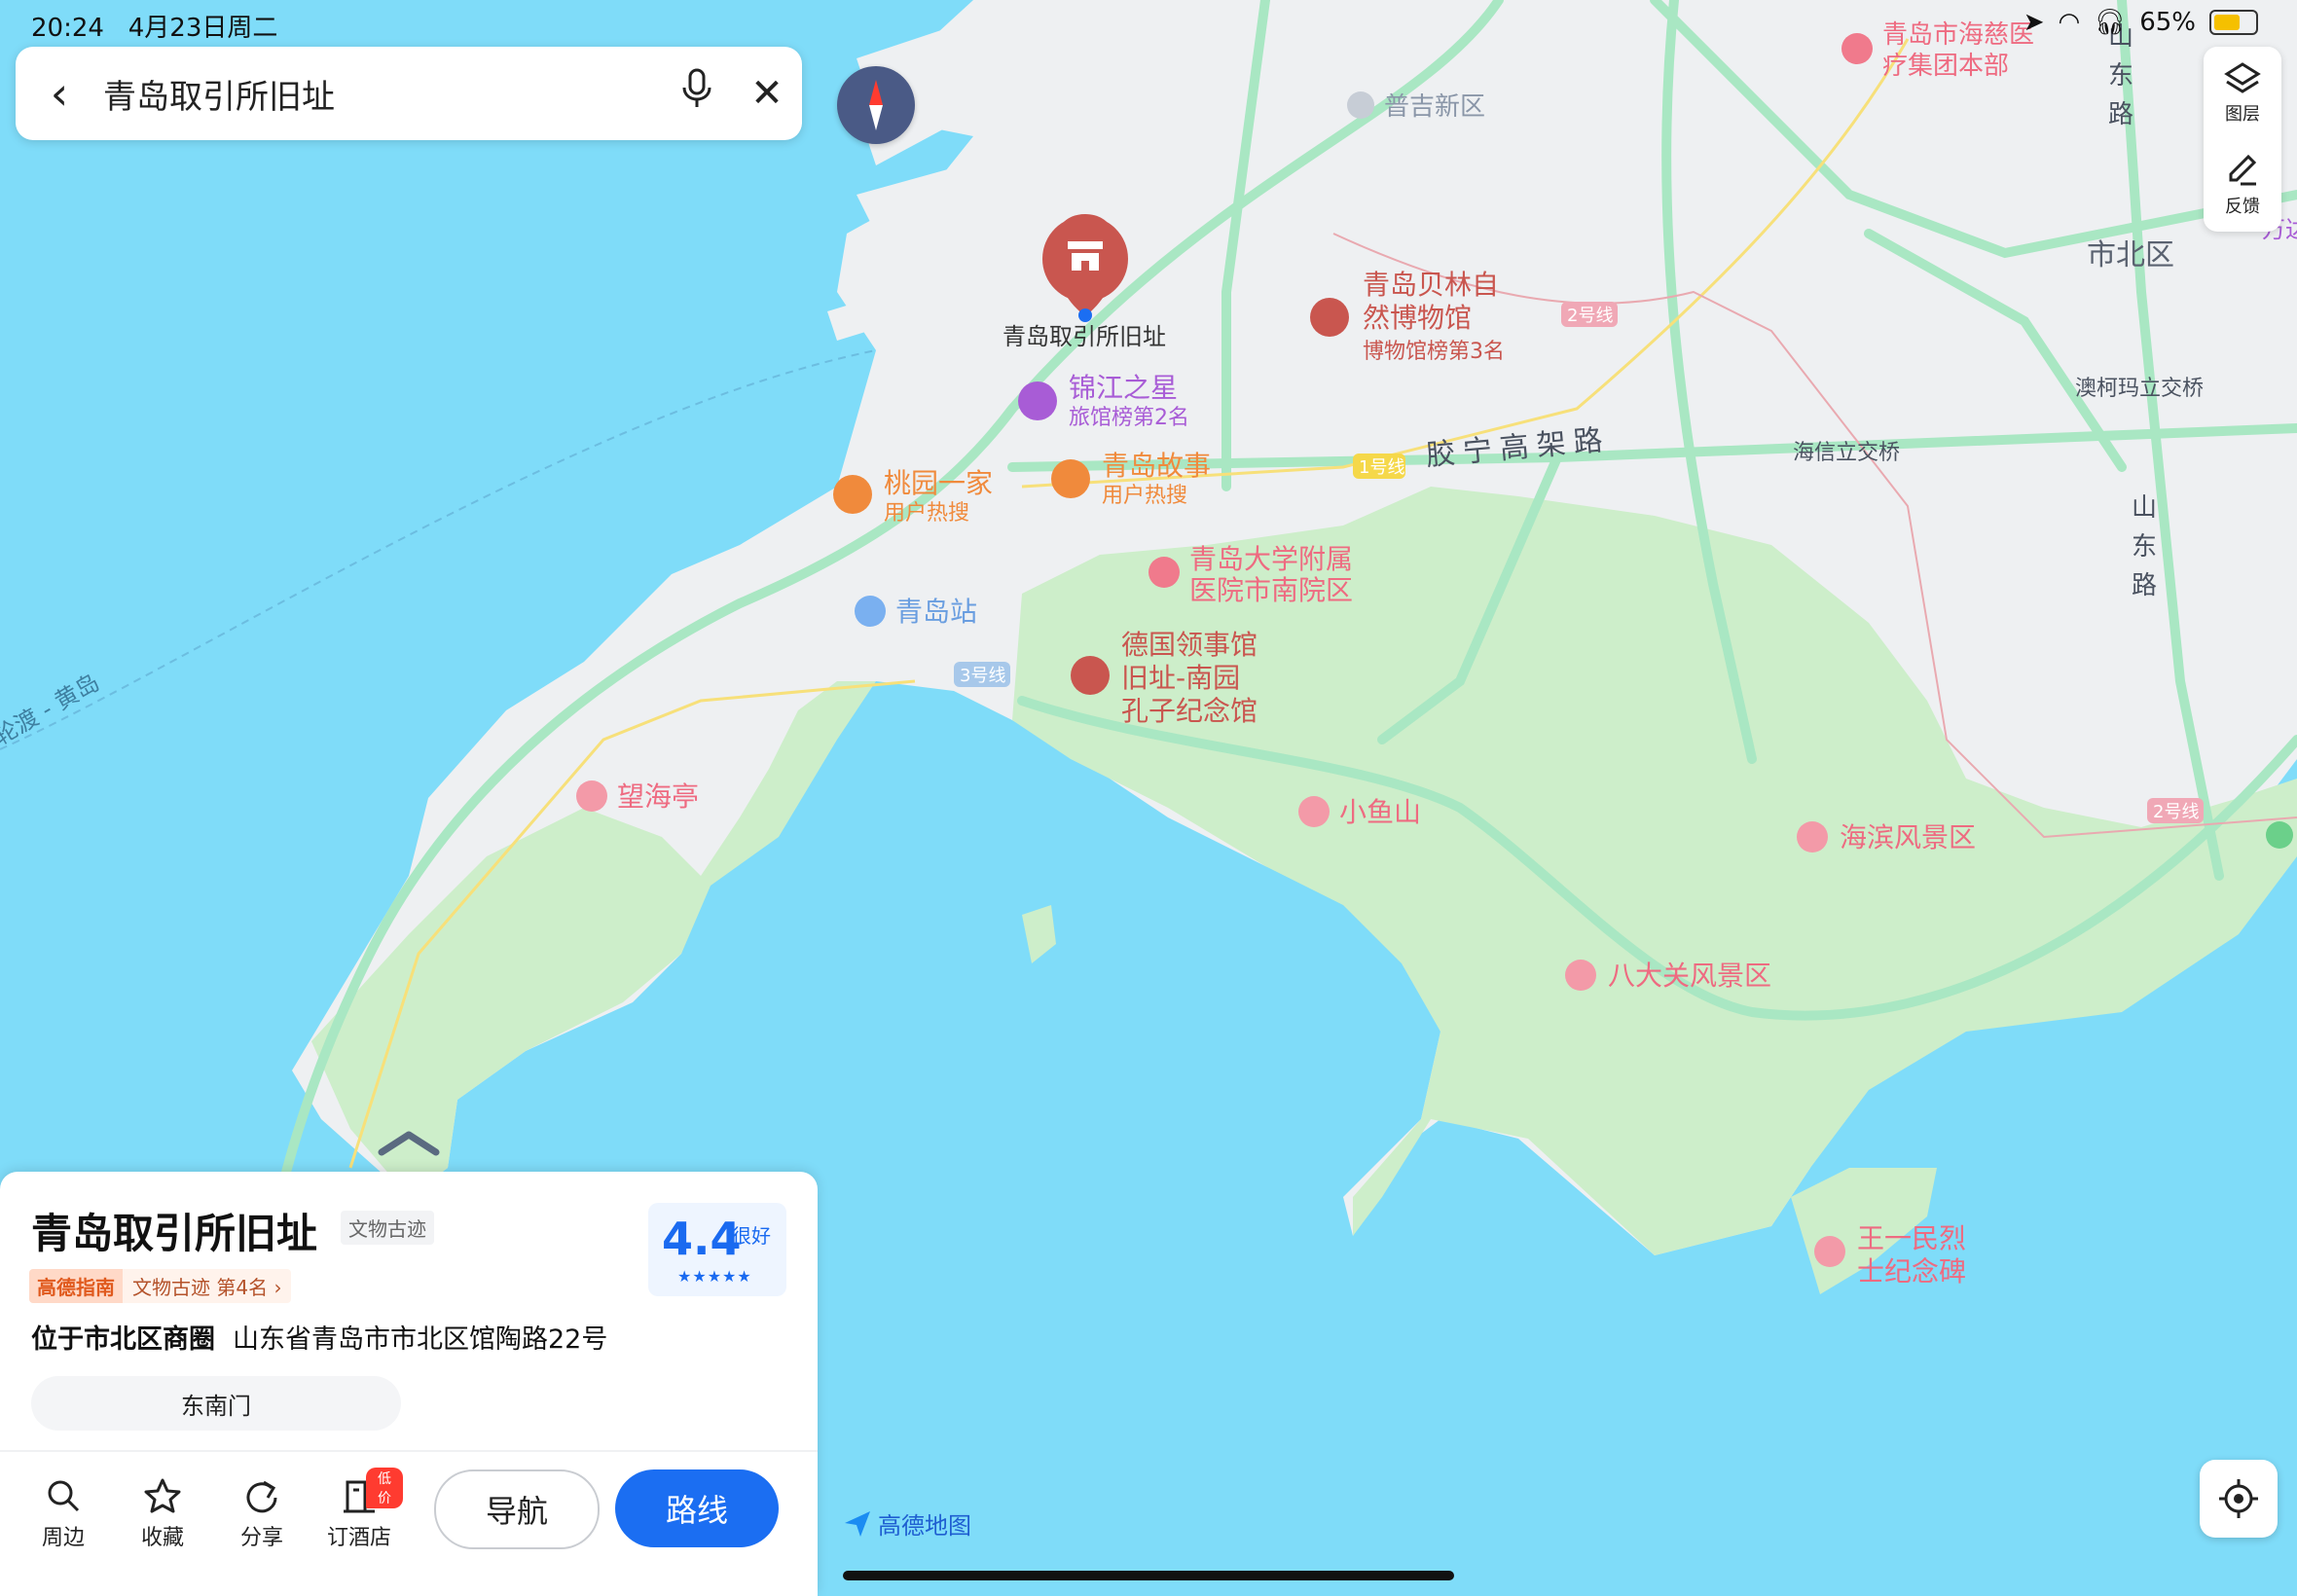 Image resolution: width=2297 pixels, height=1596 pixels. What do you see at coordinates (924, 1526) in the screenshot?
I see `brand-logo-text: 高德地图` at bounding box center [924, 1526].